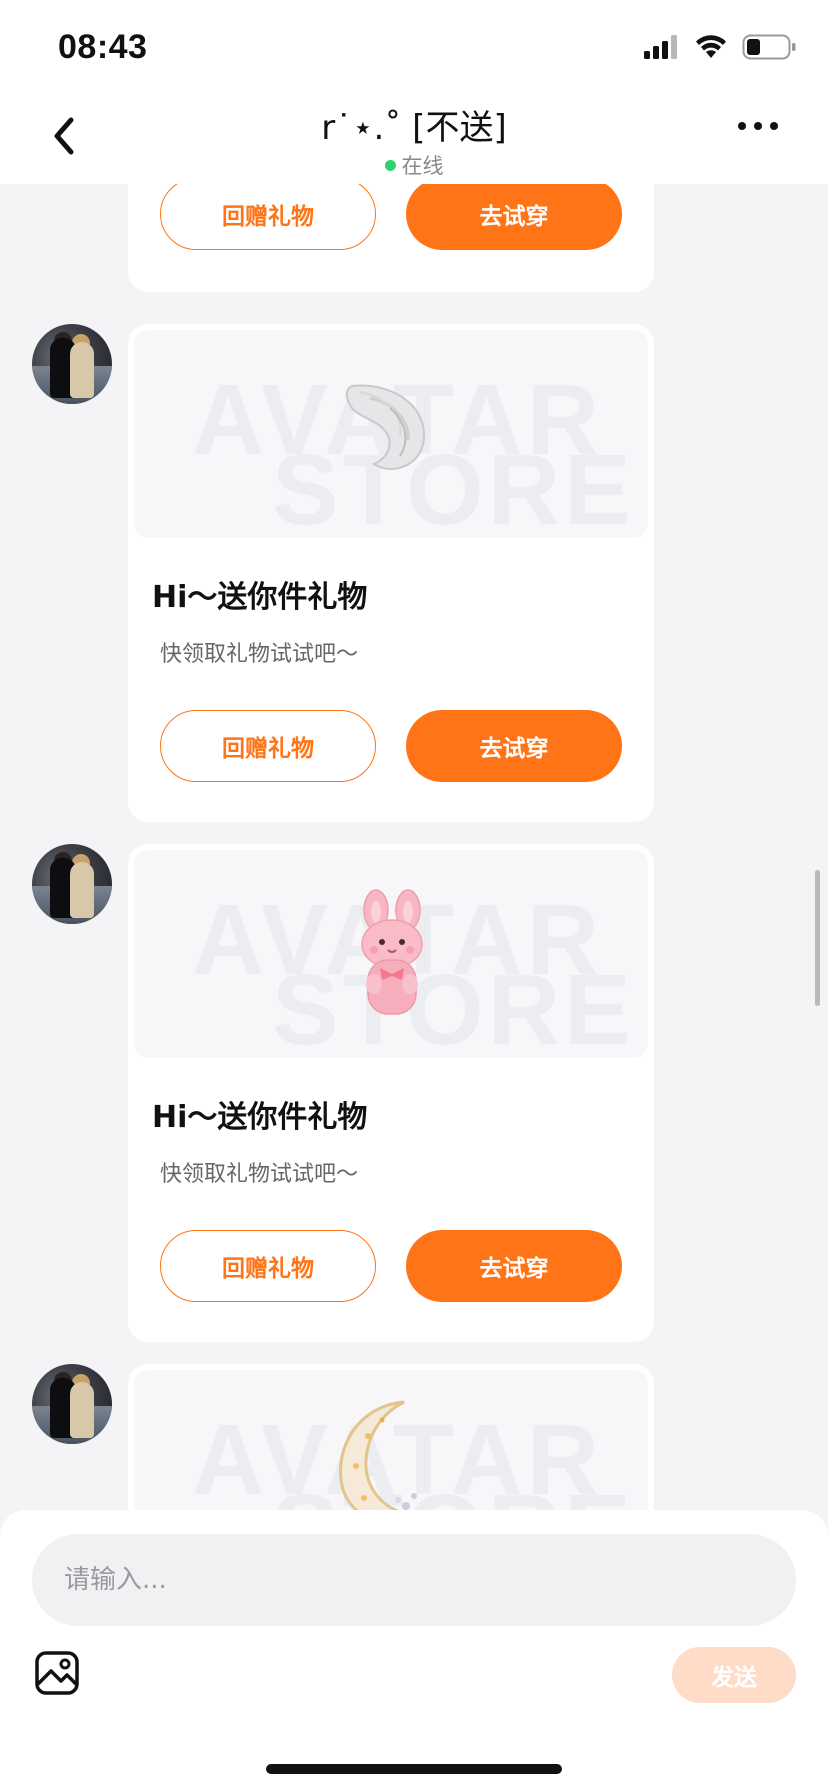  I want to click on status-bar: 08:43, so click(414, 46).